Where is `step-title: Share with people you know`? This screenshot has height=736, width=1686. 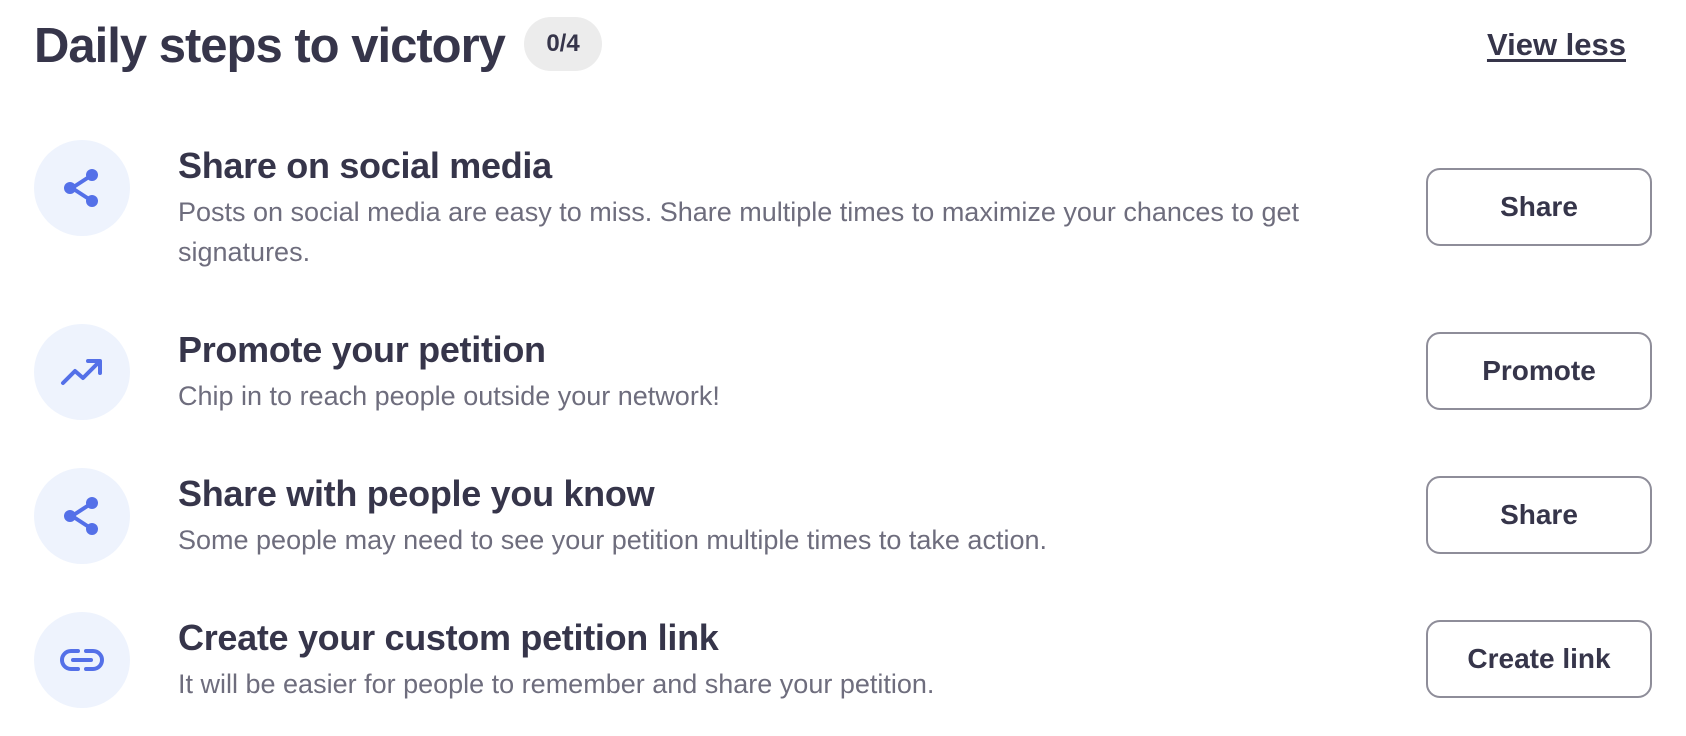
step-title: Share with people you know is located at coordinates (416, 493).